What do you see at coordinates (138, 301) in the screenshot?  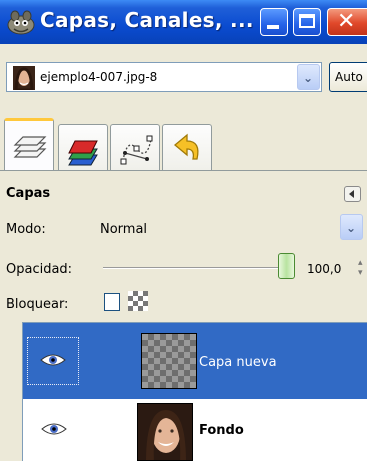 I see `lock-alpha-icon` at bounding box center [138, 301].